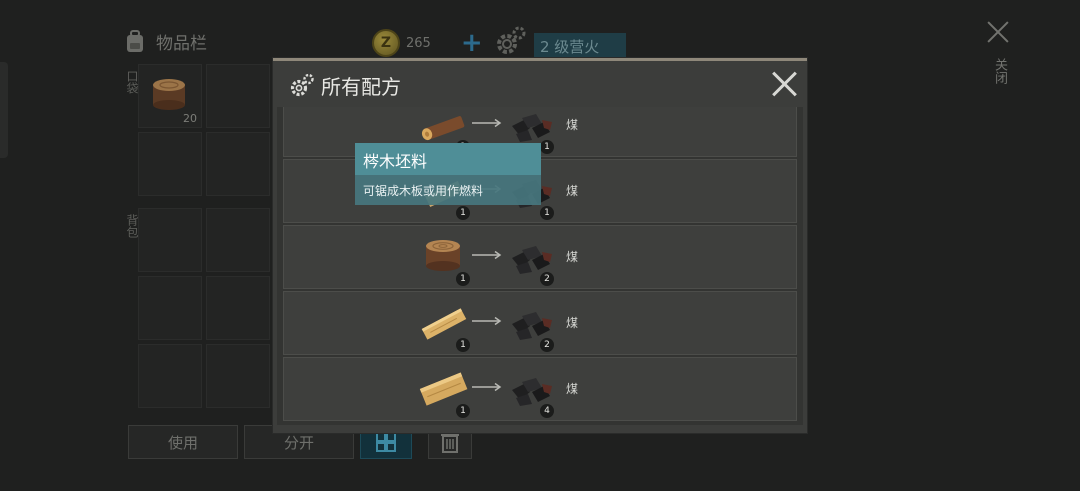 Image resolution: width=1080 pixels, height=491 pixels. What do you see at coordinates (999, 71) in the screenshot?
I see `close-window-label: 关闭` at bounding box center [999, 71].